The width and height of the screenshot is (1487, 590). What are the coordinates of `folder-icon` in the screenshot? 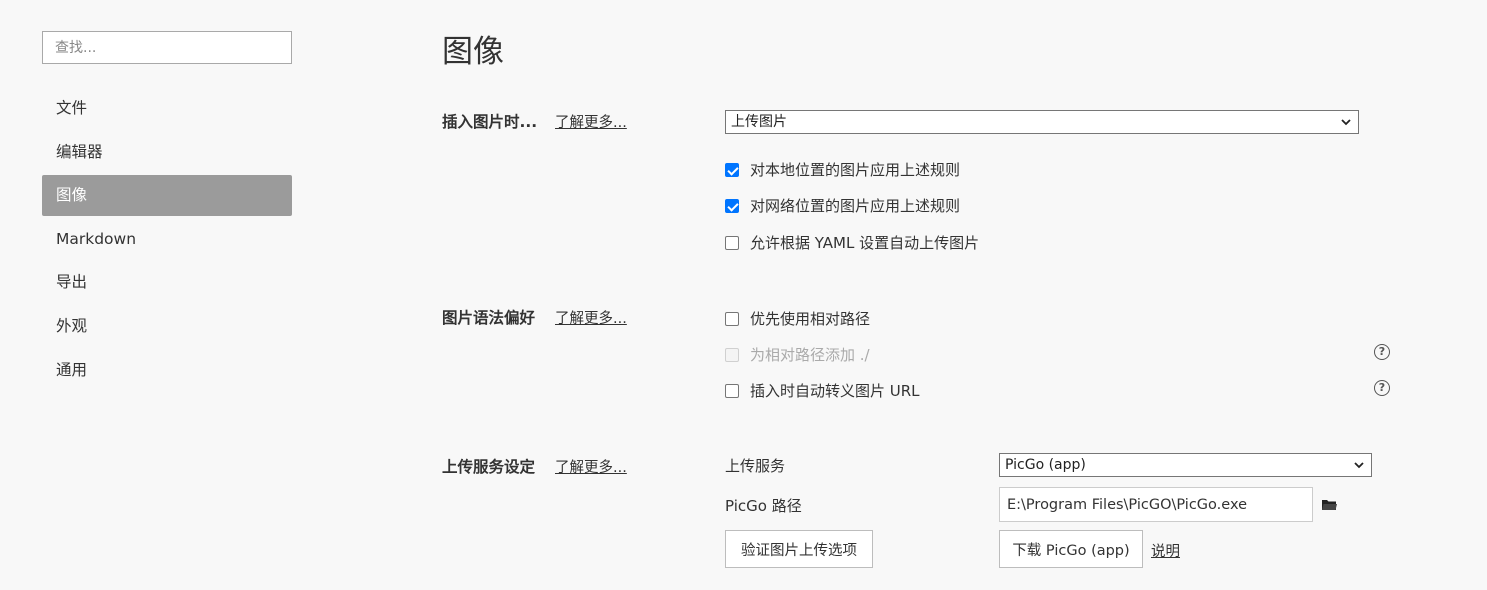 It's located at (1329, 505).